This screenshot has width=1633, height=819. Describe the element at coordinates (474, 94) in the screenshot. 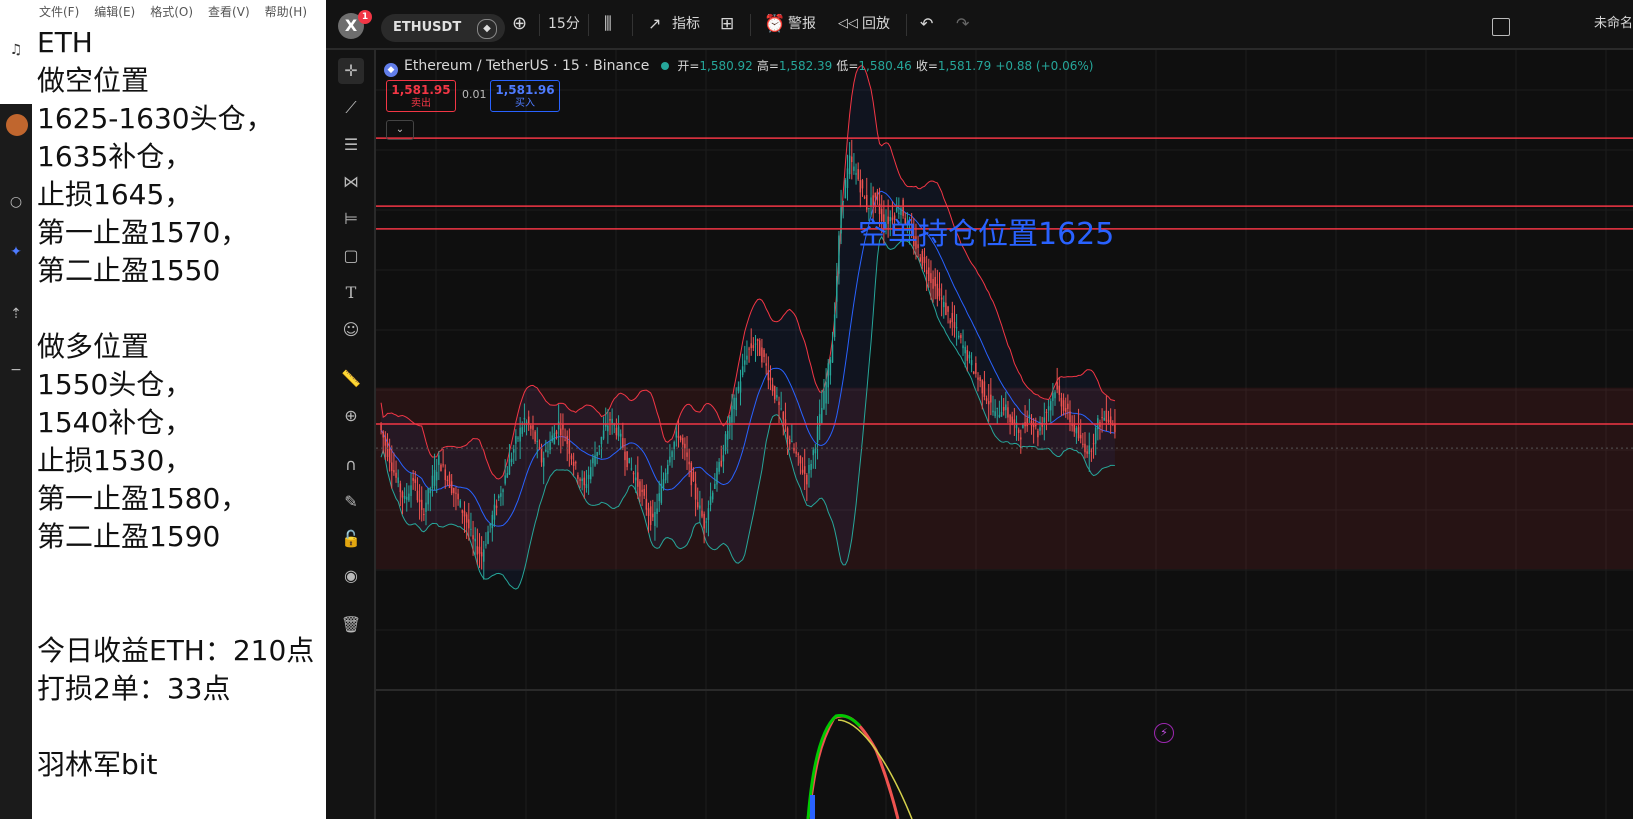

I see `spread-value: 0.01` at that location.